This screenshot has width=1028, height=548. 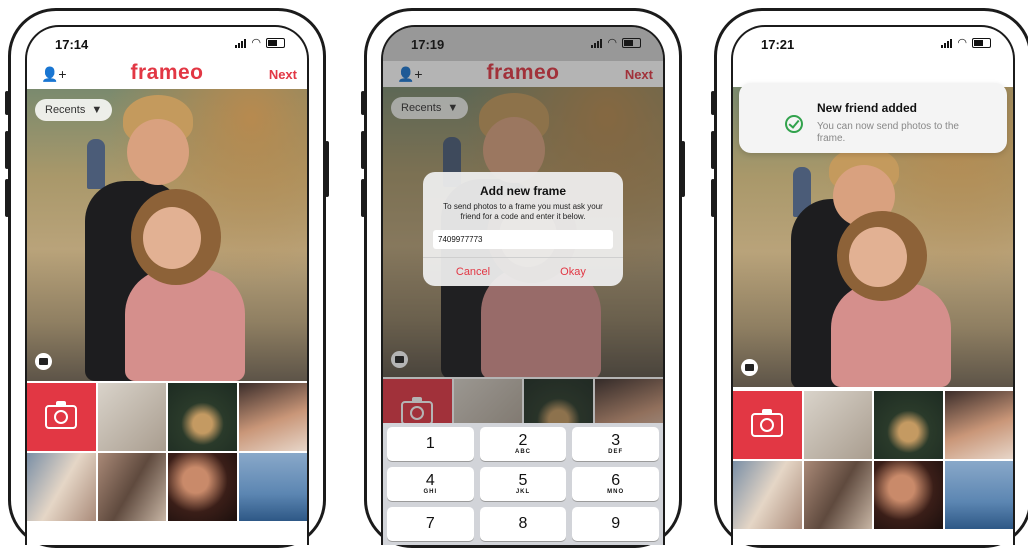 What do you see at coordinates (867, 108) in the screenshot?
I see `toast-title: New friend added` at bounding box center [867, 108].